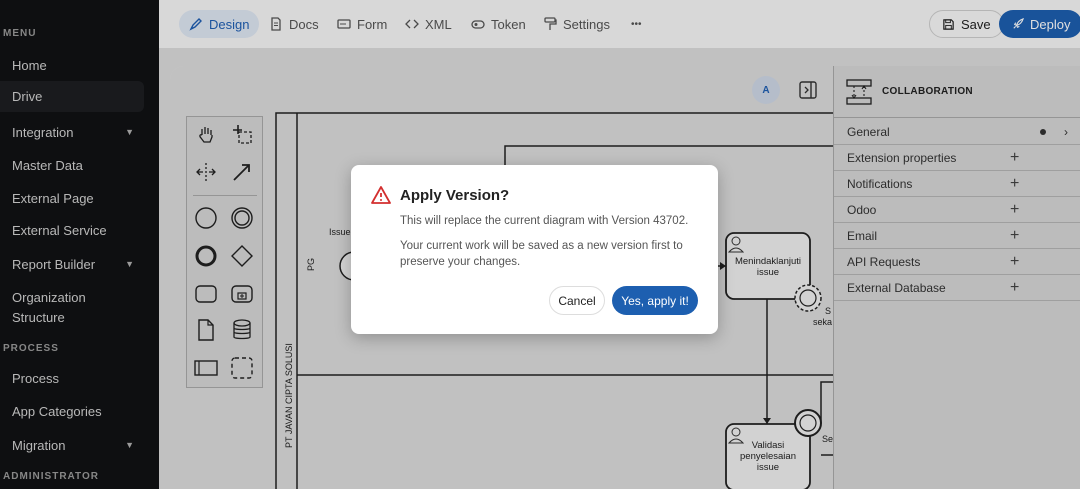 The image size is (1080, 489). I want to click on dialog-title: Apply Version?, so click(455, 195).